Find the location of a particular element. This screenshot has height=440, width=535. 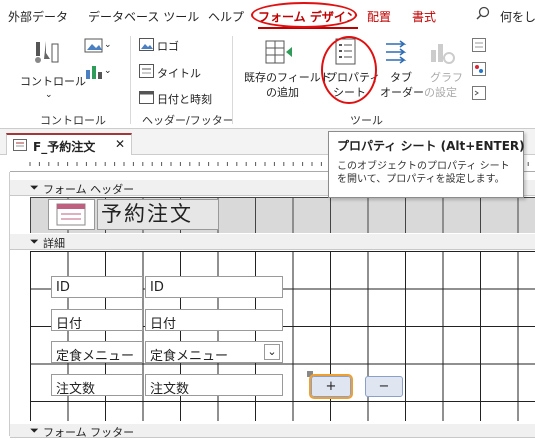

form-view-icon is located at coordinates (479, 46).